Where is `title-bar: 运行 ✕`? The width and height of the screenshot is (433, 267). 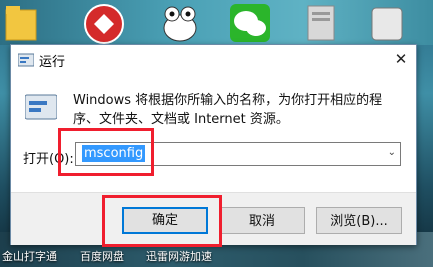 title-bar: 运行 ✕ is located at coordinates (213, 59).